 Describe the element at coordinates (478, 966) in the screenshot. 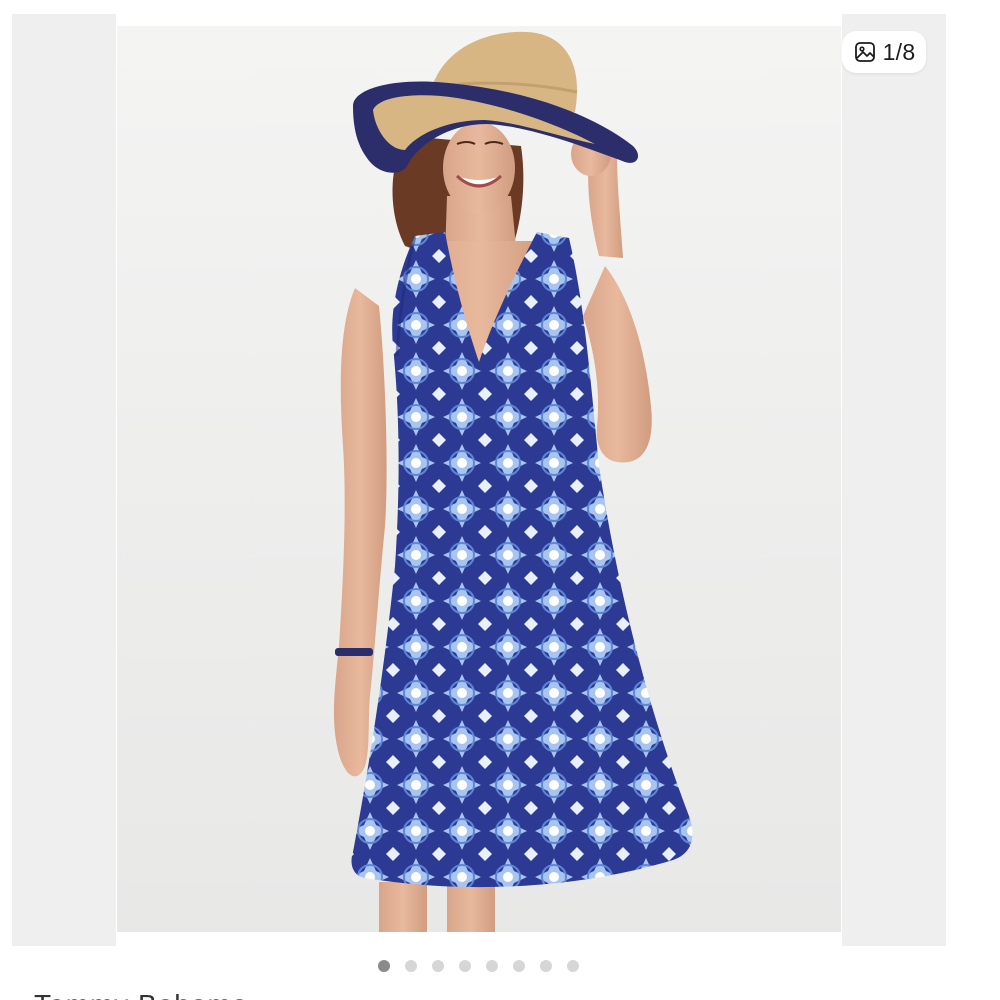

I see `carousel-pagination` at that location.